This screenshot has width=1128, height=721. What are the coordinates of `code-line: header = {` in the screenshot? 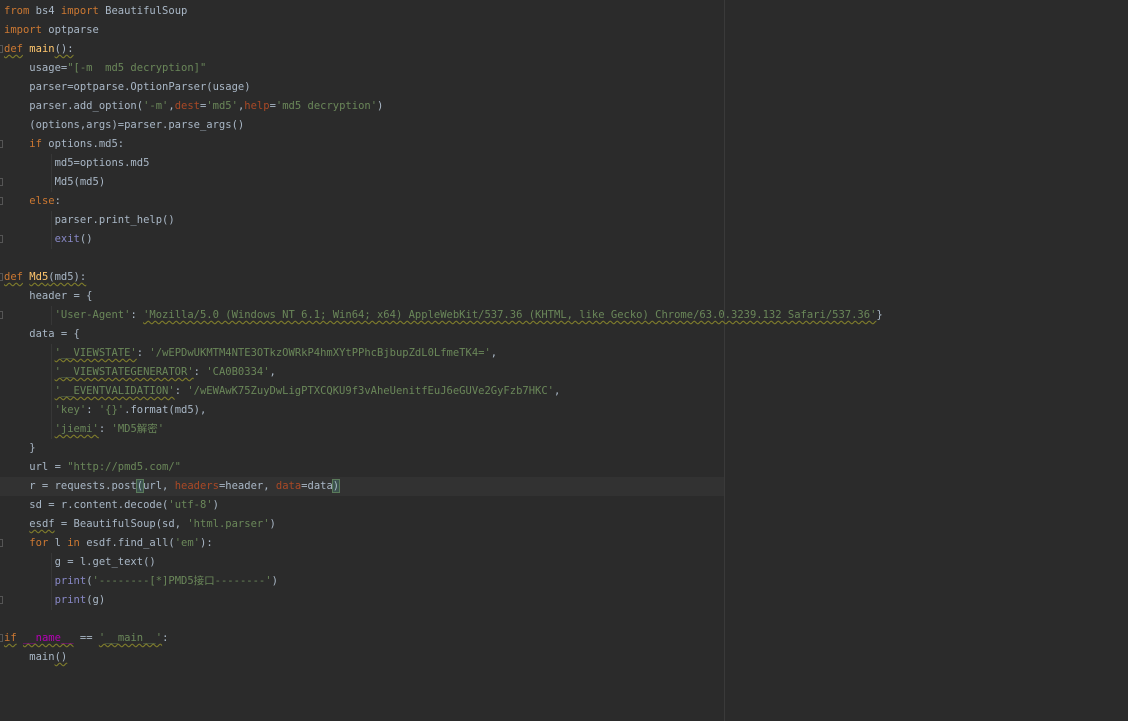 It's located at (564, 296).